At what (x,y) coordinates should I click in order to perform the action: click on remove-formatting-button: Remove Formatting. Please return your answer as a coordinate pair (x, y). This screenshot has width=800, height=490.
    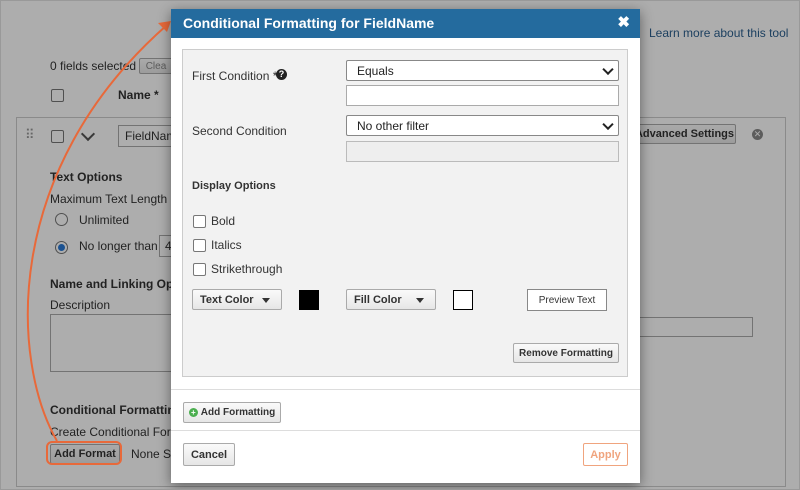
    Looking at the image, I should click on (566, 353).